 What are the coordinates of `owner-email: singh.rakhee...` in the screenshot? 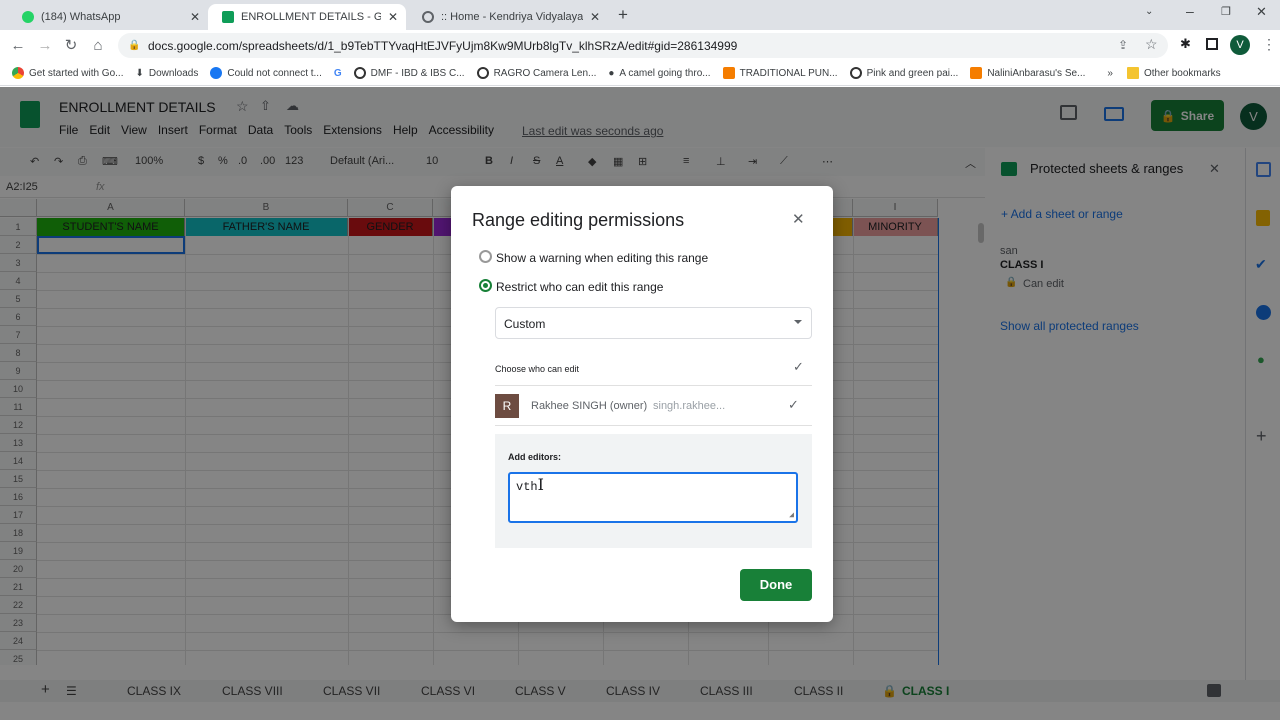 It's located at (689, 406).